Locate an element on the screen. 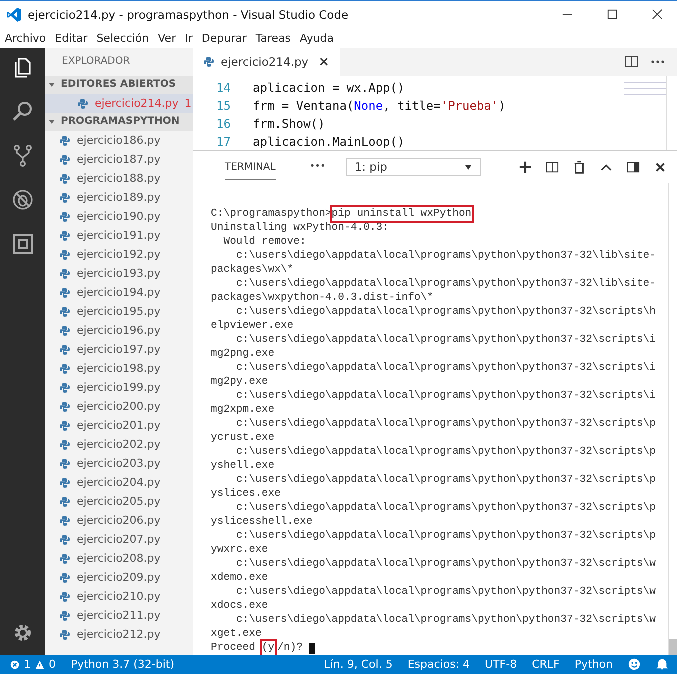 Image resolution: width=677 pixels, height=674 pixels. code-line: frm = Ventana(None, title='Prueba') is located at coordinates (379, 106).